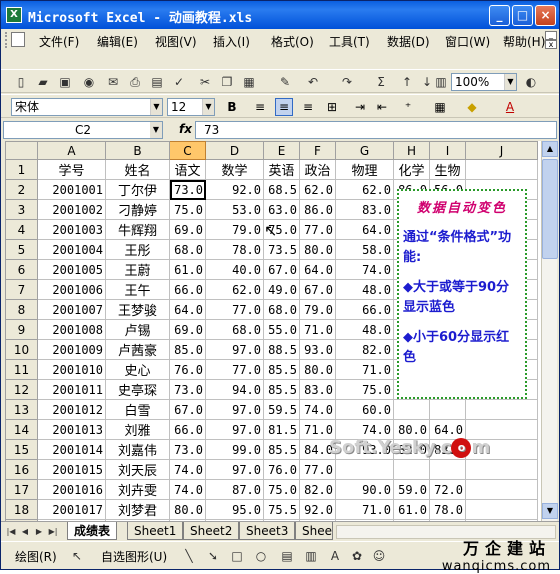 This screenshot has width=560, height=574. Describe the element at coordinates (21, 489) in the screenshot. I see `row-header: 17` at that location.